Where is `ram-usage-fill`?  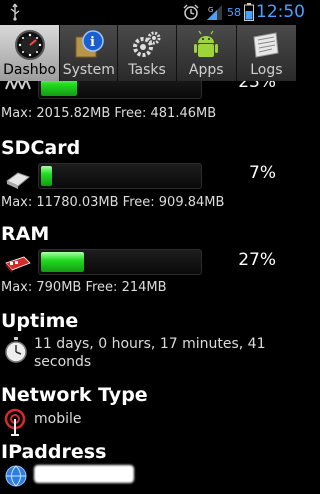 ram-usage-fill is located at coordinates (62, 262).